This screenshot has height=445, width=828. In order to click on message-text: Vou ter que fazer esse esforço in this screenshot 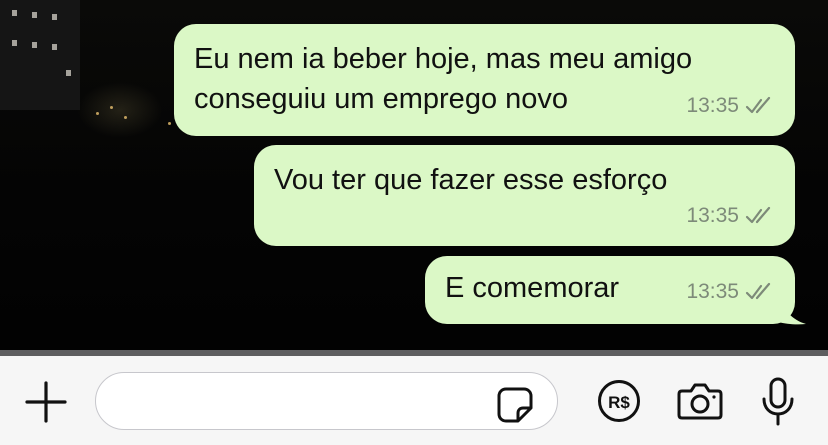, I will do `click(470, 180)`.